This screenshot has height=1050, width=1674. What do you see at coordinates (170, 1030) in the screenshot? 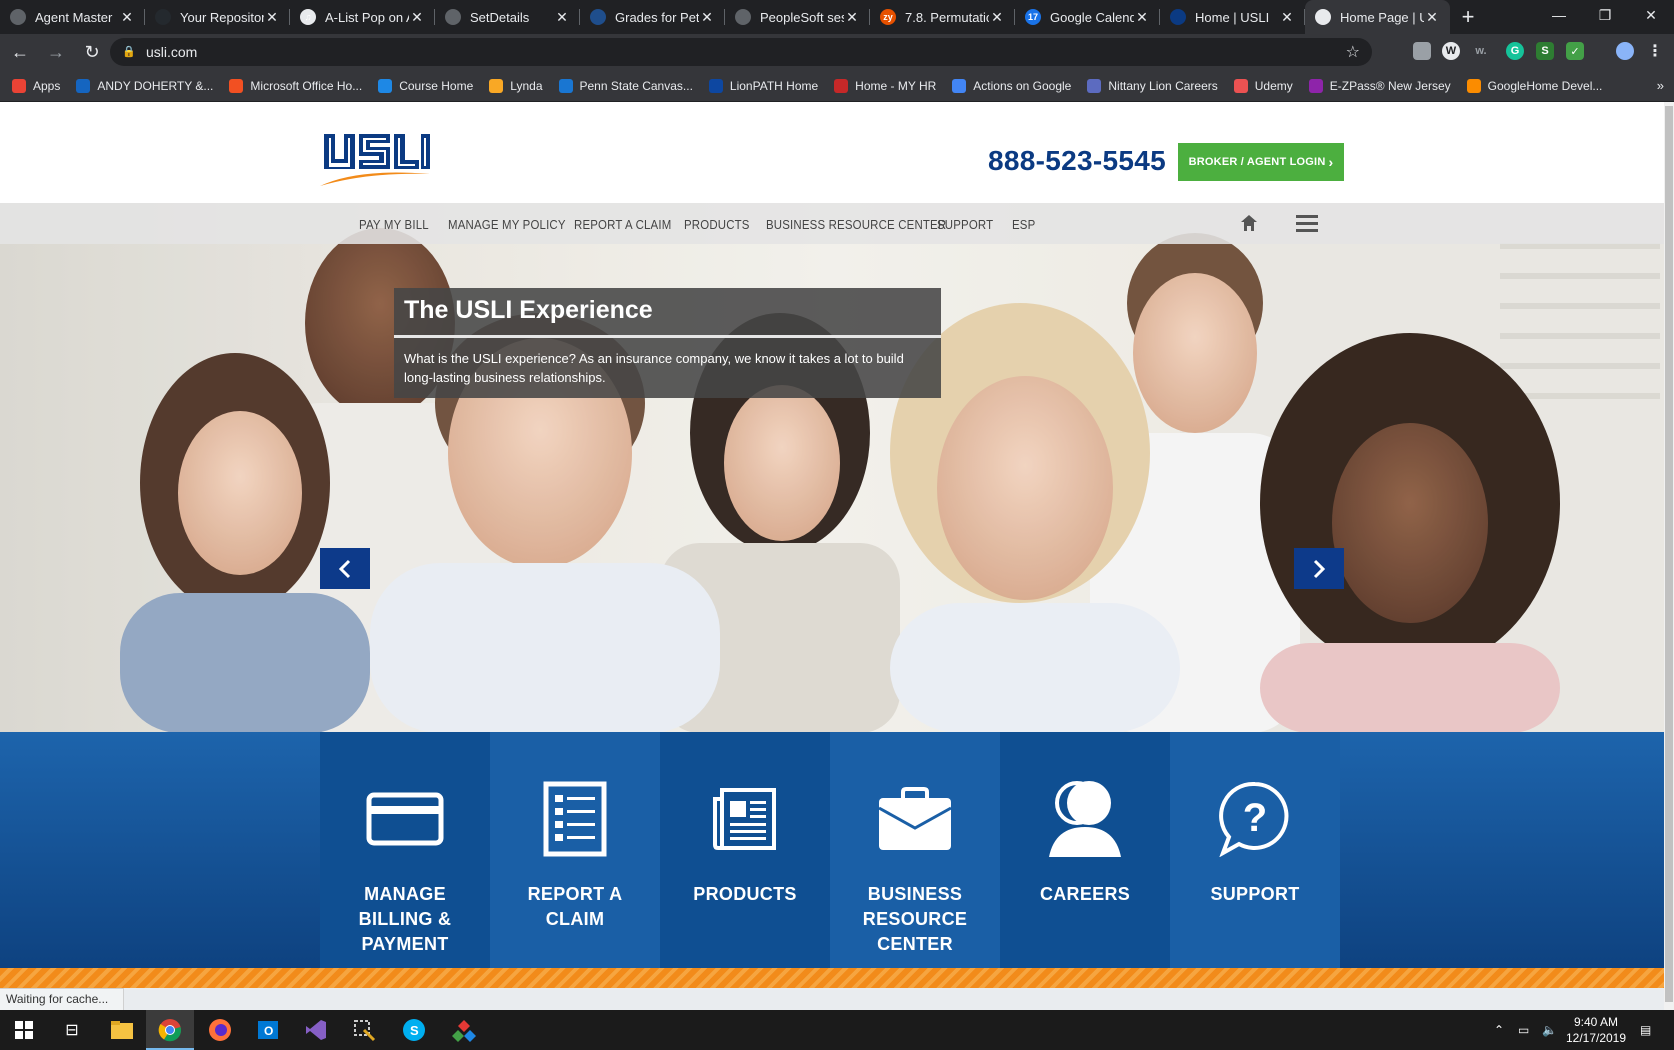
I see `chrome-icon` at bounding box center [170, 1030].